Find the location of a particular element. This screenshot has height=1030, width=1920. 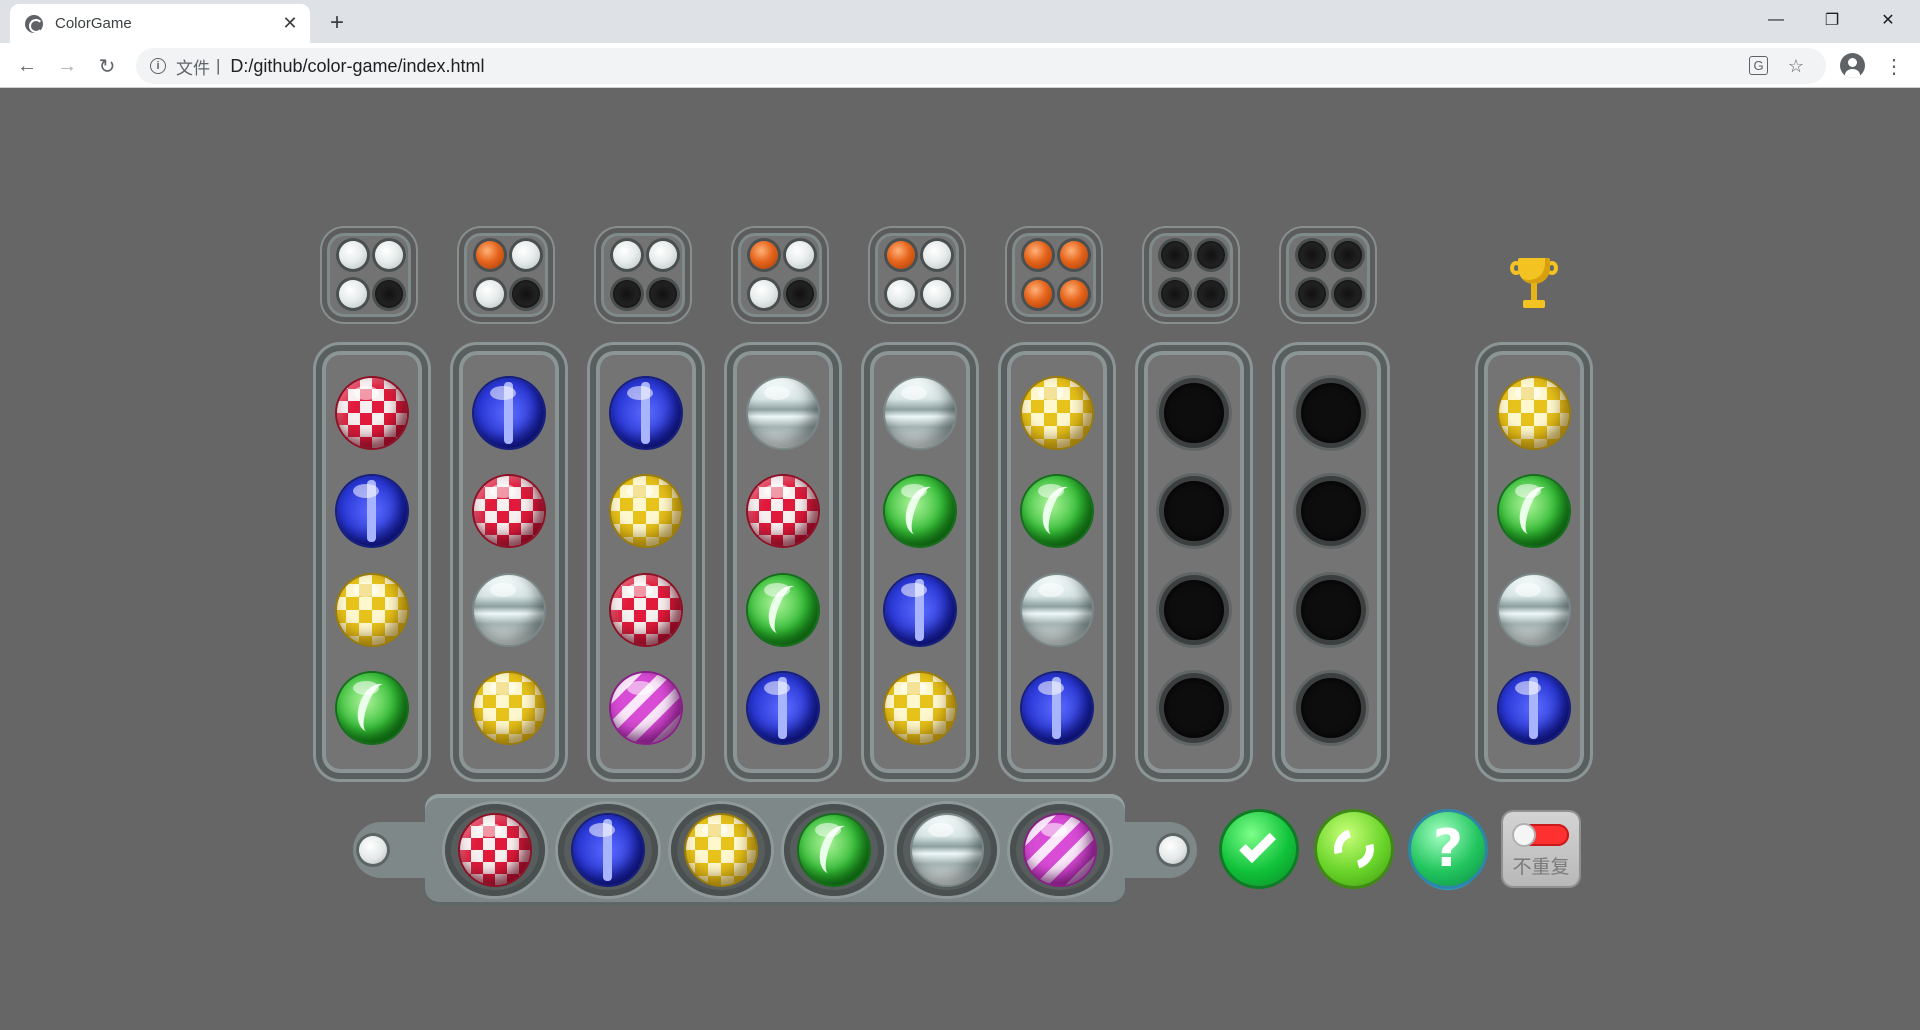

toggle-switch is located at coordinates (1541, 835).